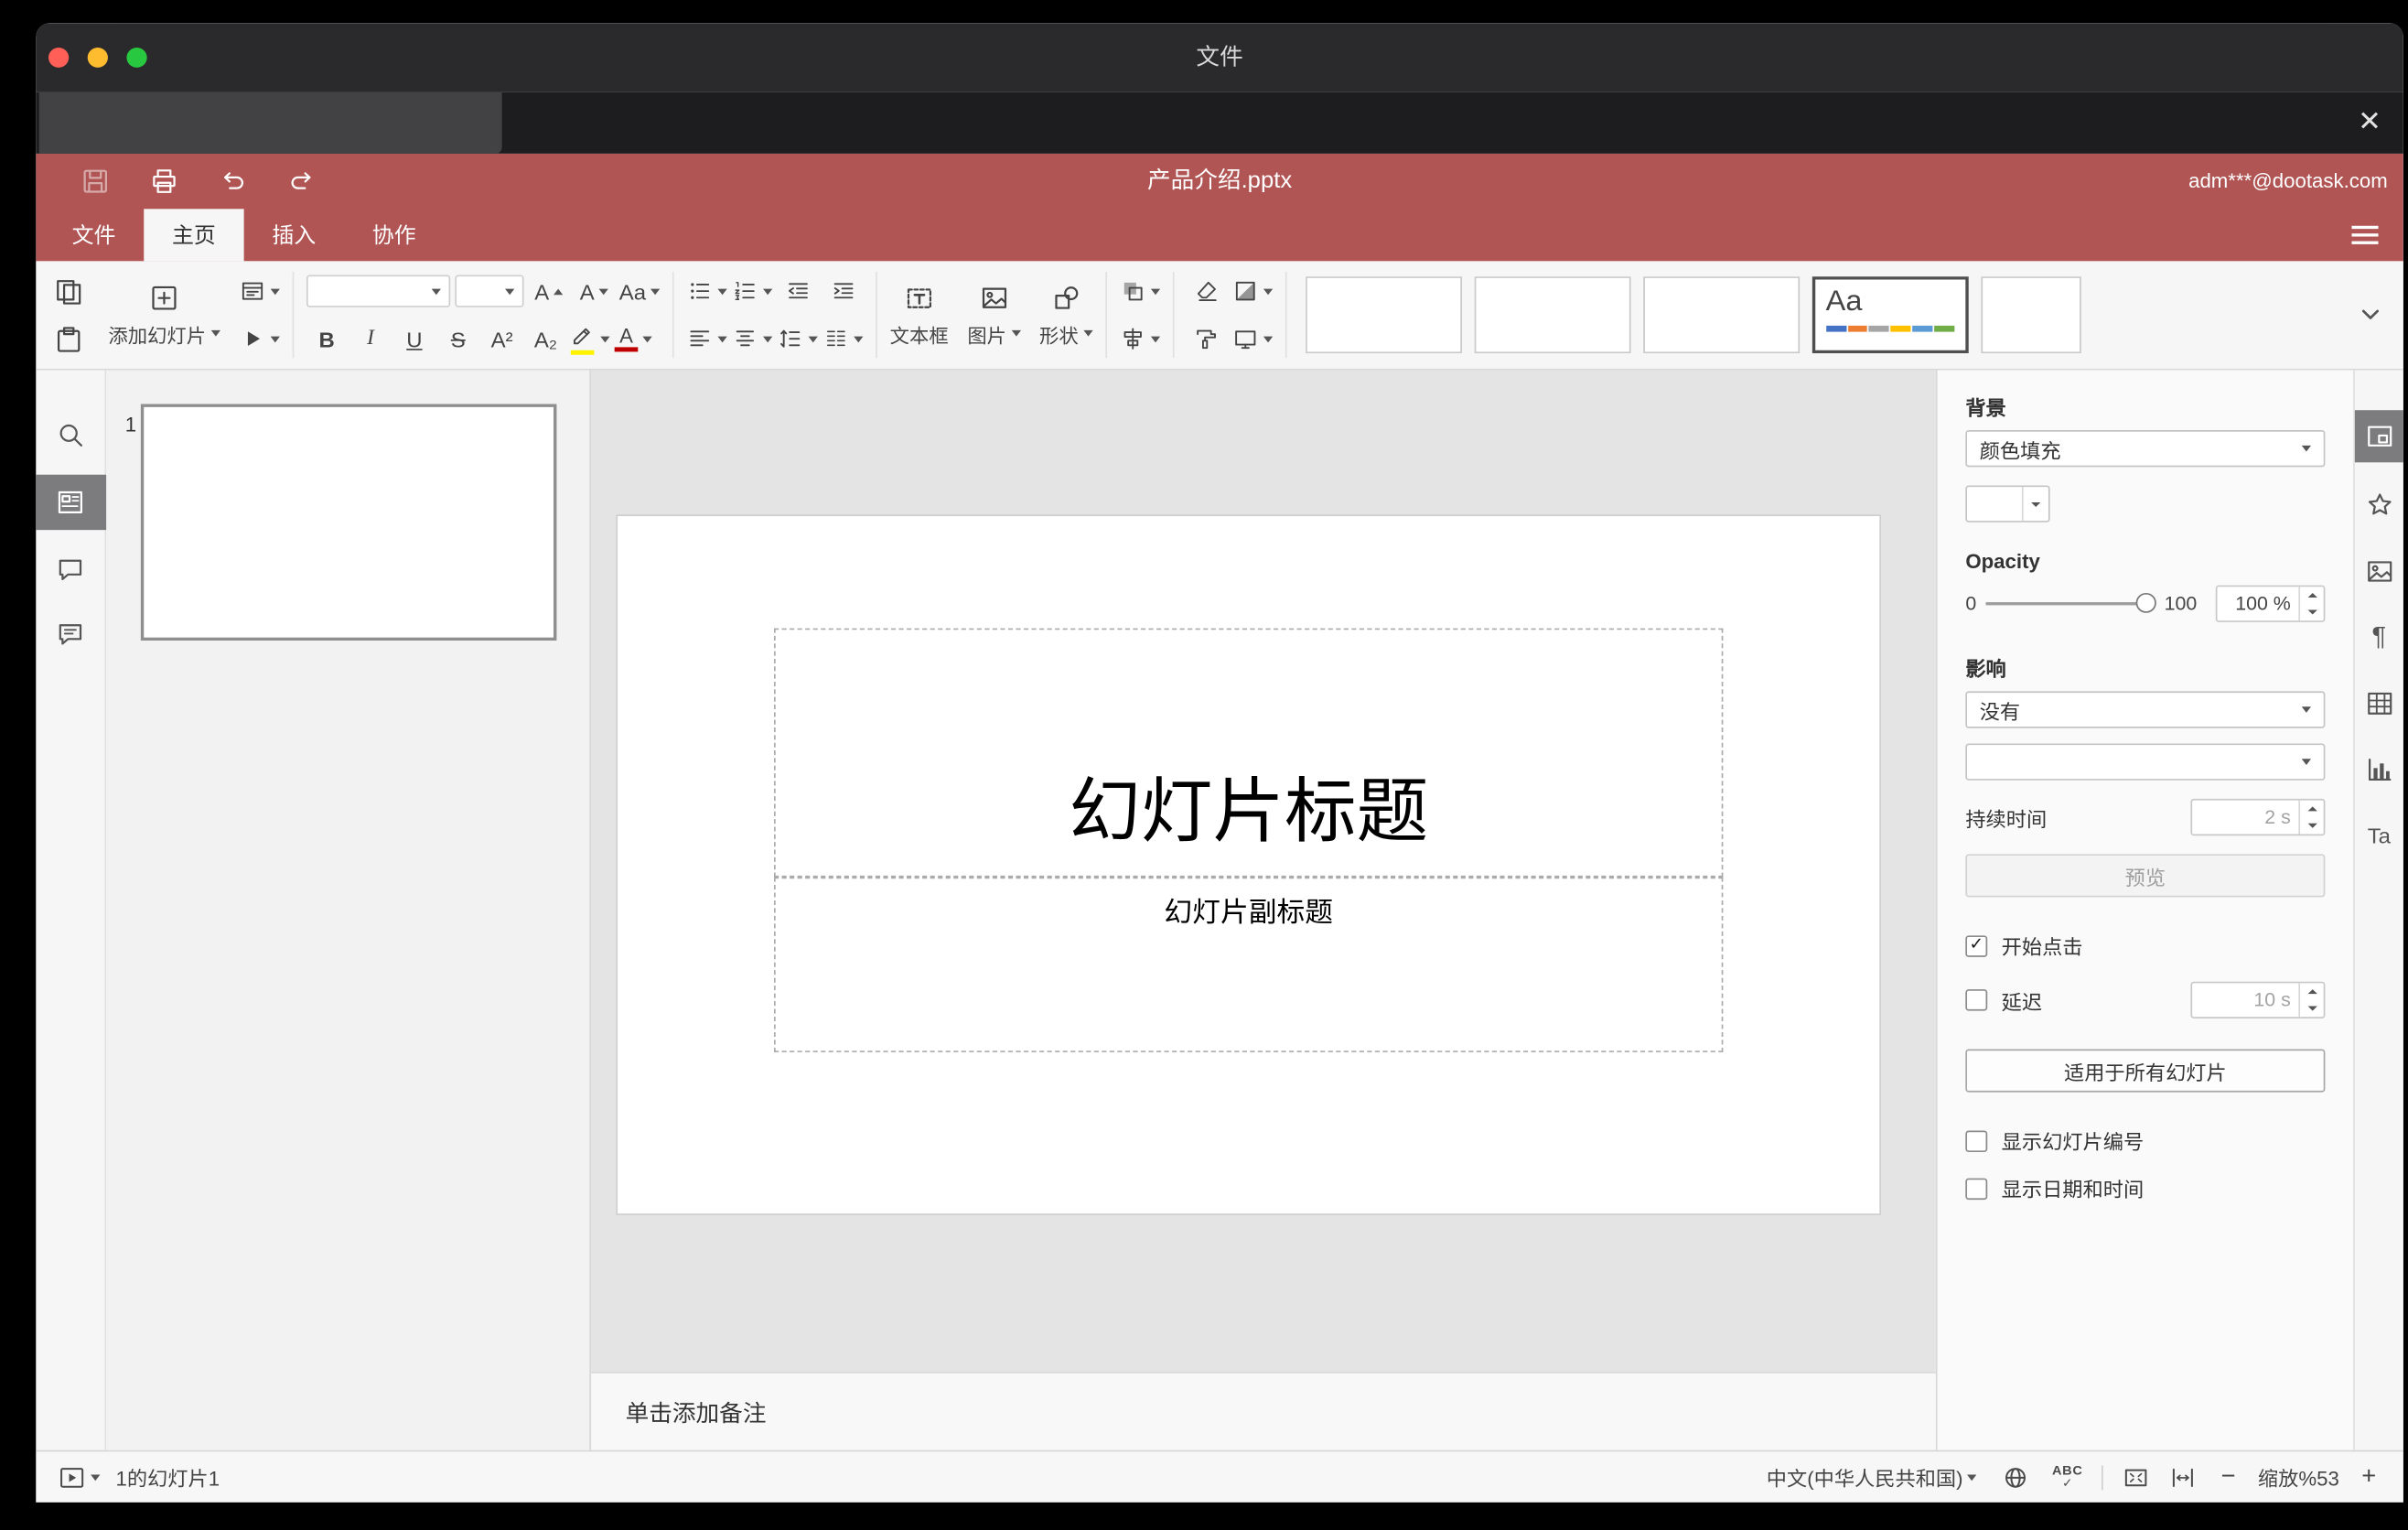 The image size is (2408, 1530). I want to click on background-fill-select: 颜色填充, so click(2145, 449).